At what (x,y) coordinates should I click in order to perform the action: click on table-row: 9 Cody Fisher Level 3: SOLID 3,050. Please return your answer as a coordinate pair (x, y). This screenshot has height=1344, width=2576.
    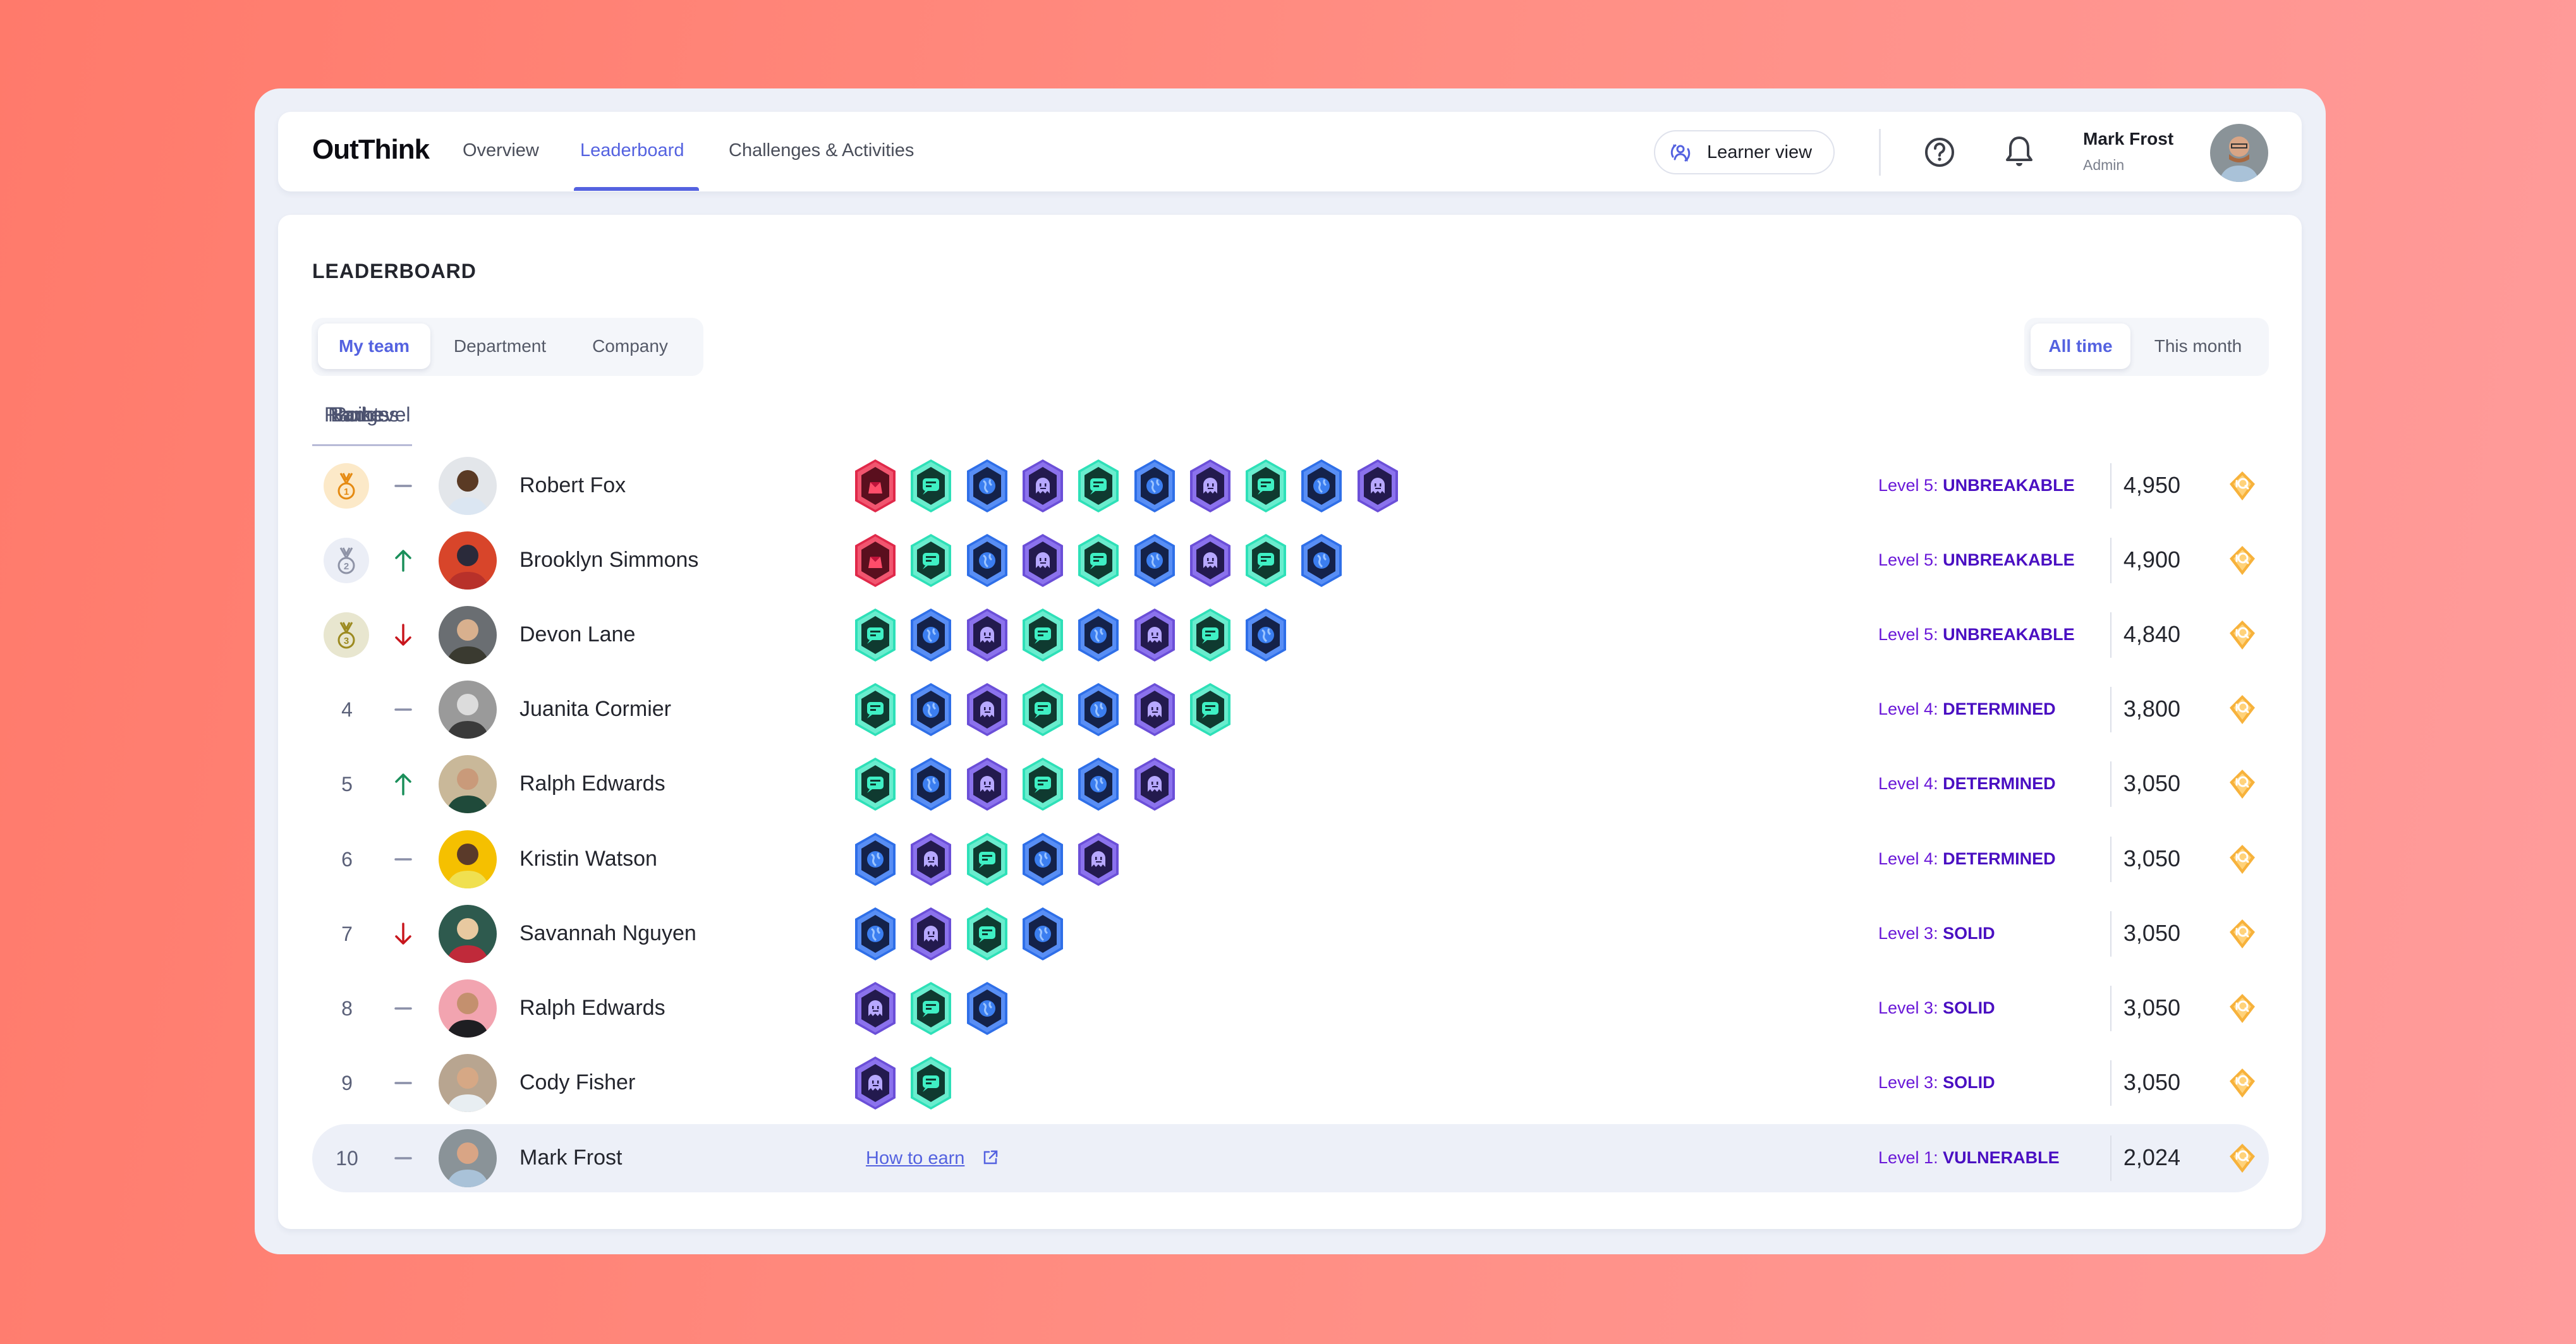
    Looking at the image, I should click on (1290, 1083).